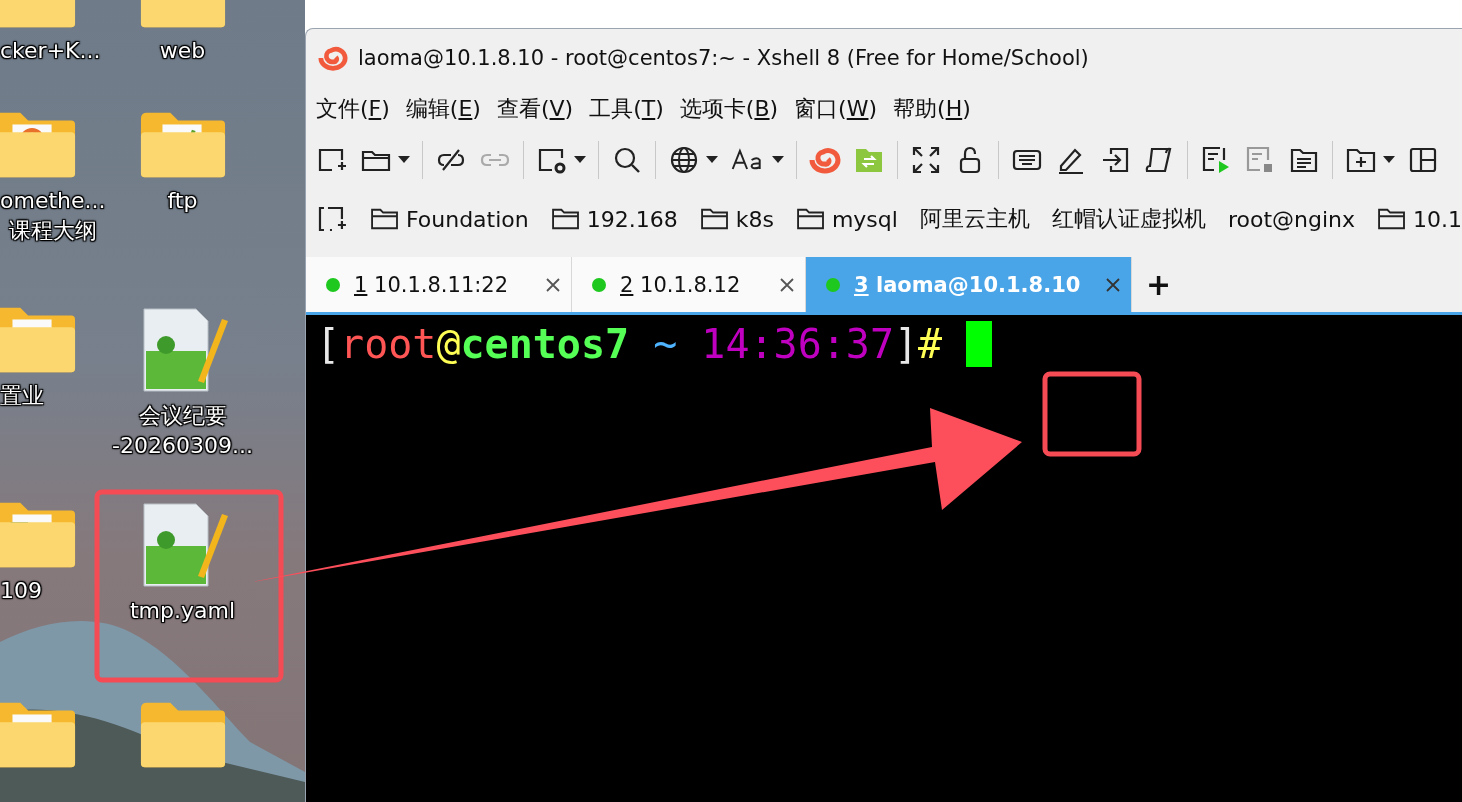 The width and height of the screenshot is (1462, 802). What do you see at coordinates (1159, 284) in the screenshot?
I see `new-tab-button: +` at bounding box center [1159, 284].